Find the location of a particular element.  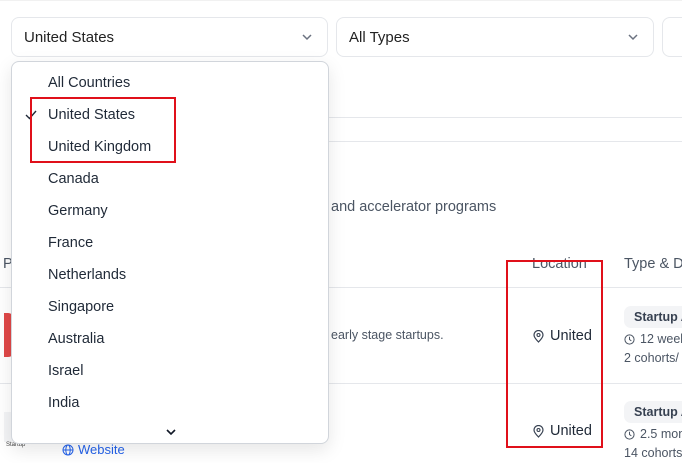

dropdown-option-netherlands: Netherlands is located at coordinates (87, 275).